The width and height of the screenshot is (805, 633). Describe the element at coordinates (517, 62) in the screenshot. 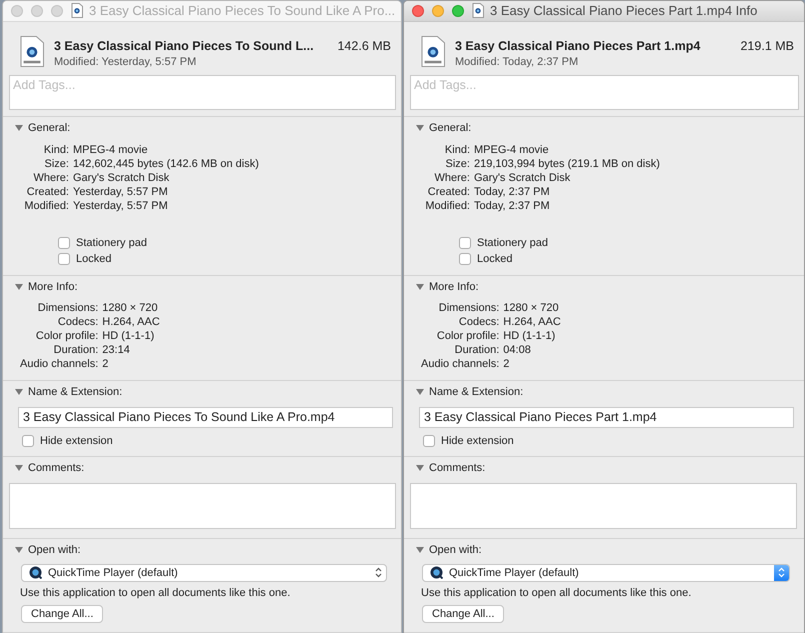

I see `modified-date: Modified: Today, 2:37 PM` at that location.